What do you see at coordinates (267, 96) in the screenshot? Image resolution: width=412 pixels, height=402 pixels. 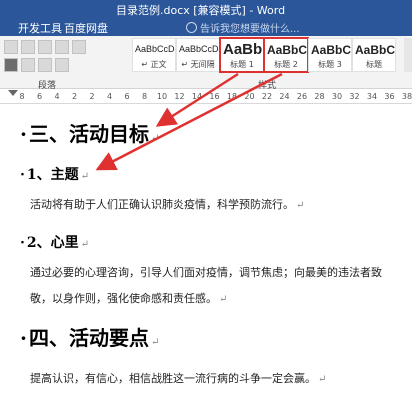 I see `ruler-tick: 22` at bounding box center [267, 96].